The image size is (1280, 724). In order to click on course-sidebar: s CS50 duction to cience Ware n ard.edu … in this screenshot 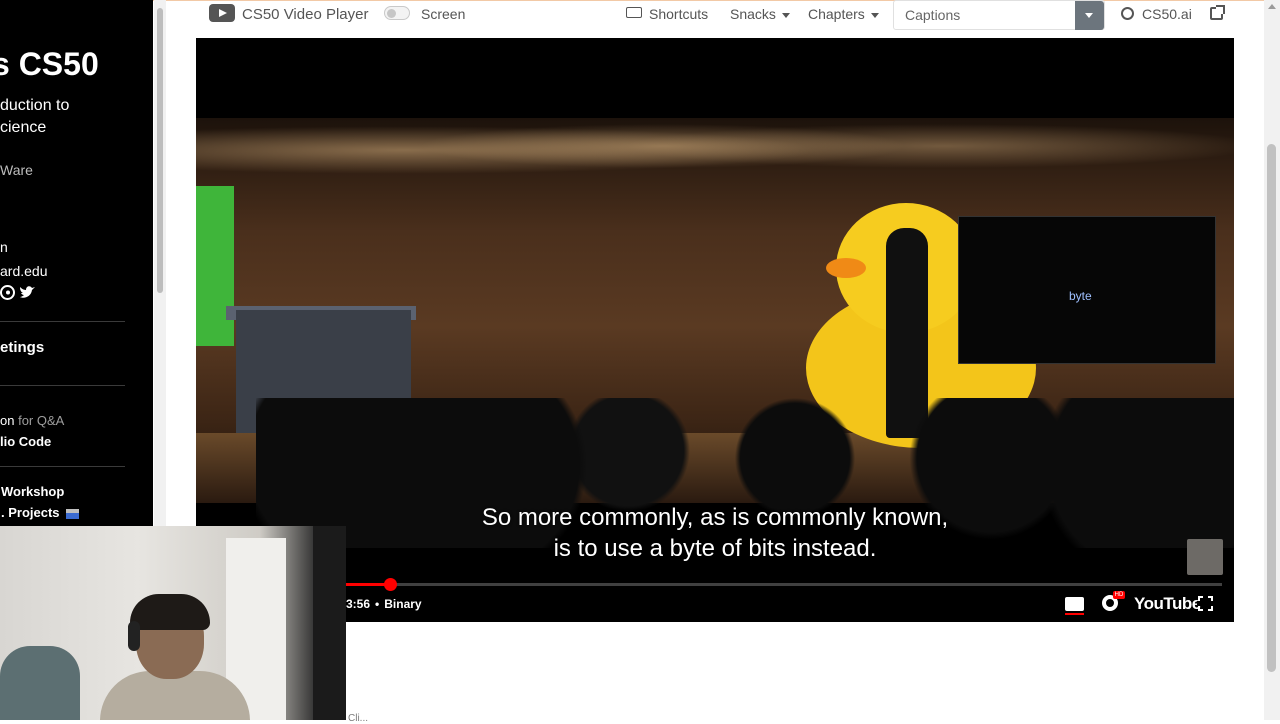, I will do `click(76, 263)`.